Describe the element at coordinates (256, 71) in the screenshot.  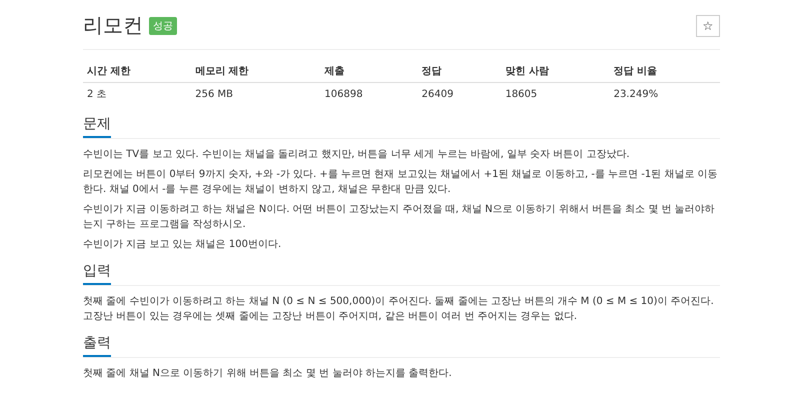
I see `column-header: 메모리 제한` at that location.